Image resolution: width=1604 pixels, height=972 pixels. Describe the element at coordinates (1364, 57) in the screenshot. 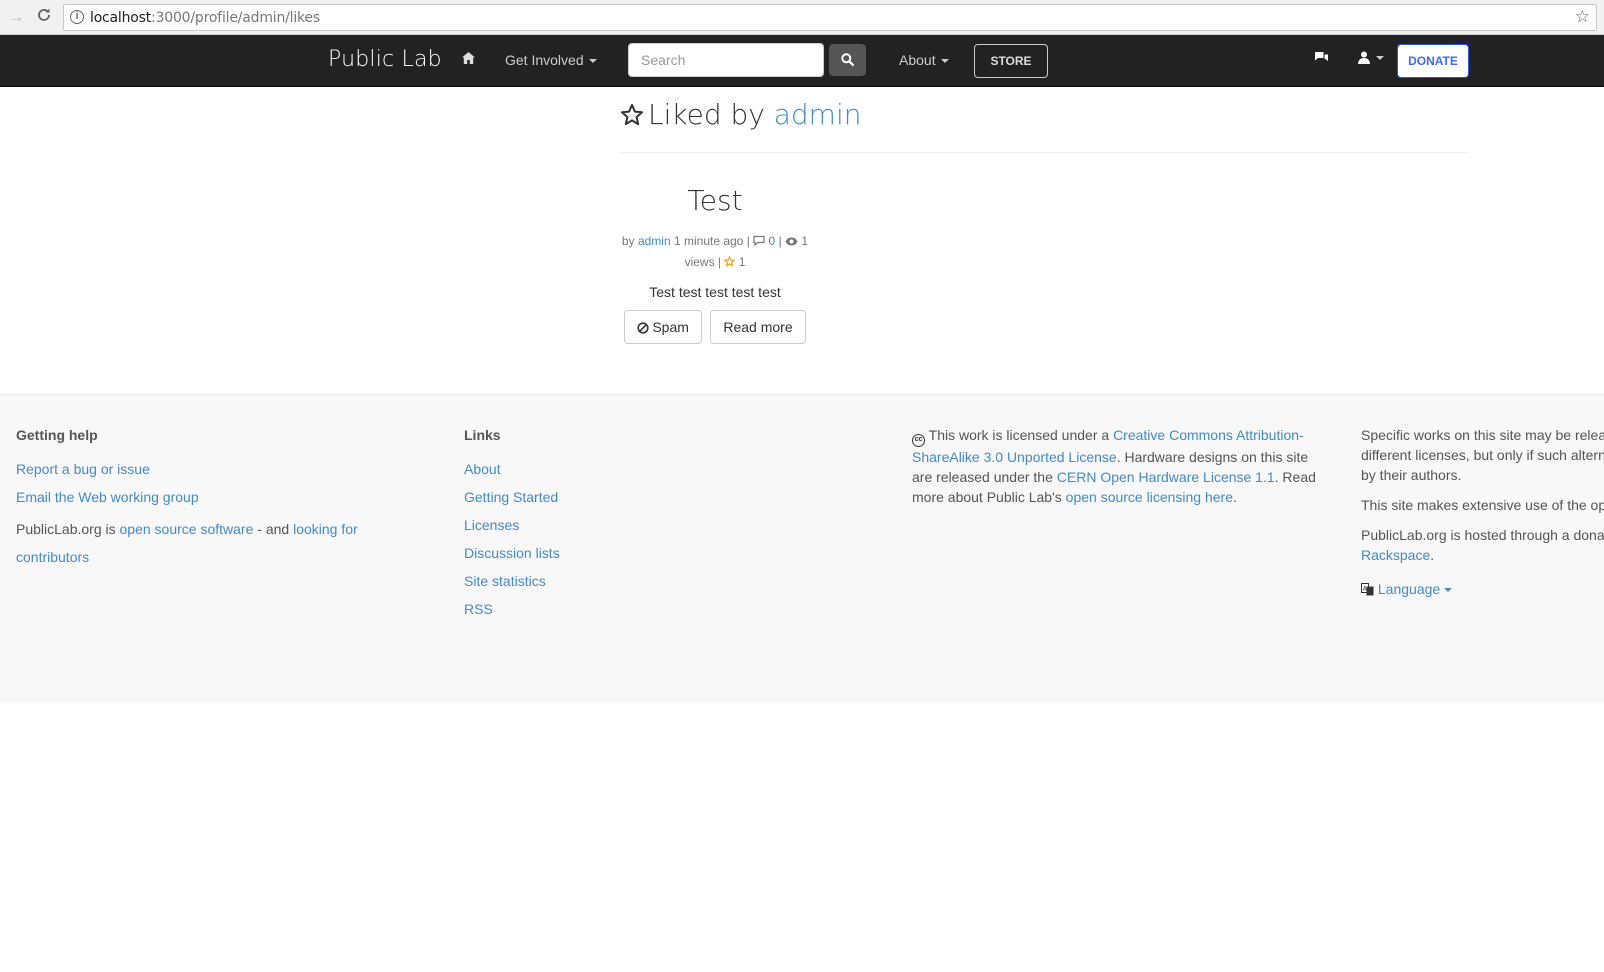

I see `user-icon` at that location.